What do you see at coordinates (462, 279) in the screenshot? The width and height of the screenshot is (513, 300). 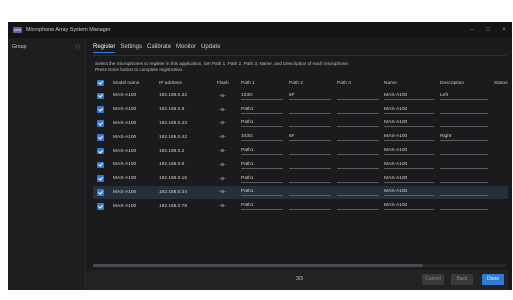 I see `back-button: Back` at bounding box center [462, 279].